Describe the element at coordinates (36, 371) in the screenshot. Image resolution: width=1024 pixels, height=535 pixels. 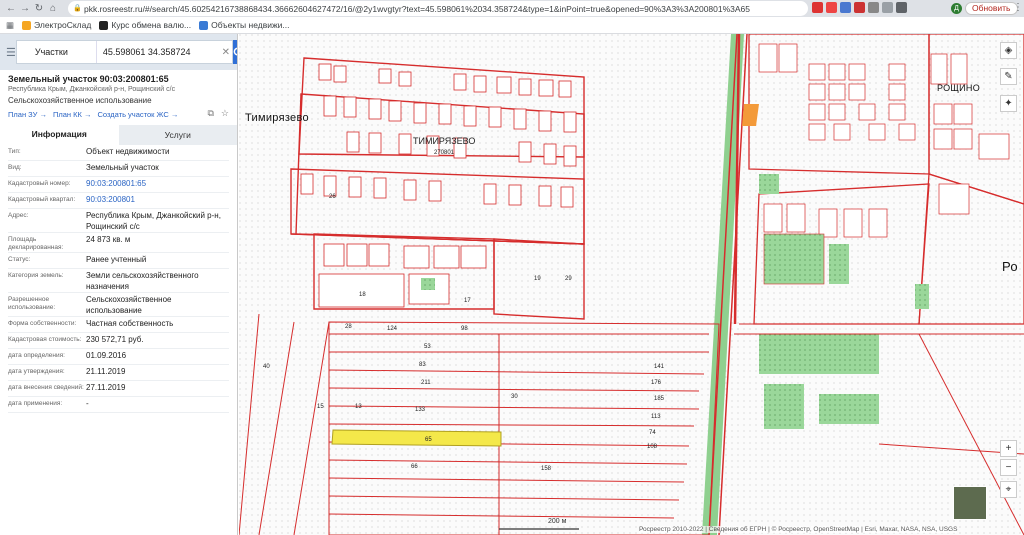
I see `info-label: дата утверждения:` at that location.